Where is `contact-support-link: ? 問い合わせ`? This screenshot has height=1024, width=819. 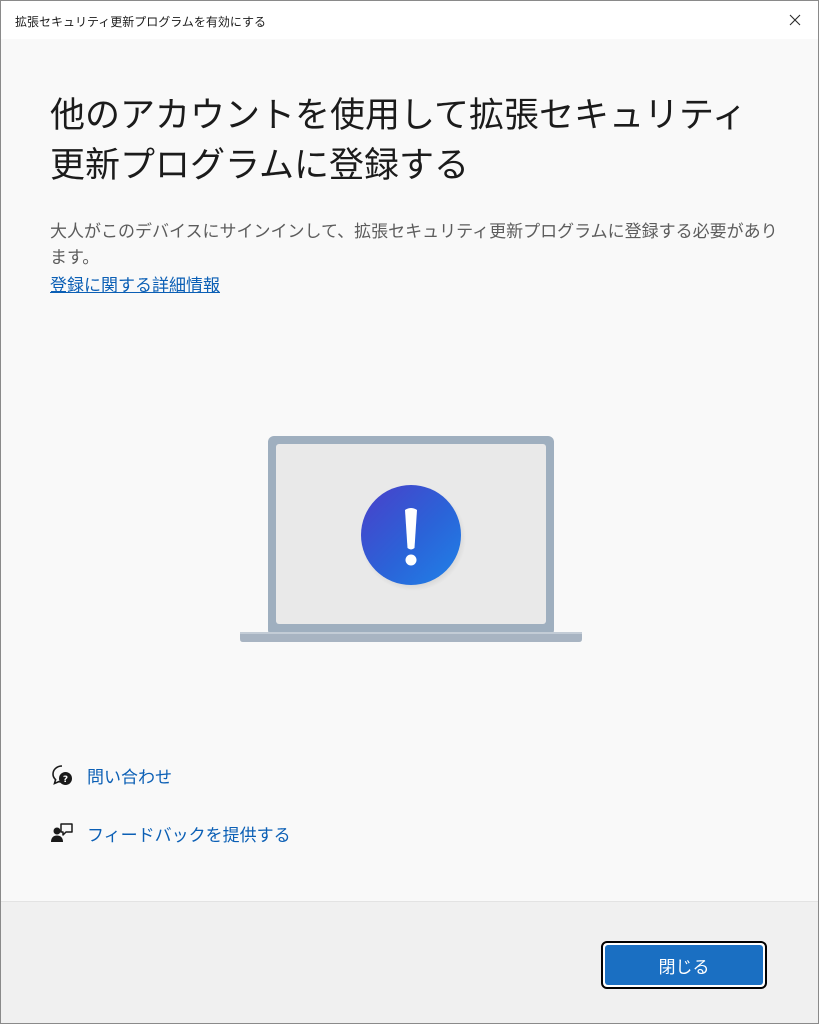 contact-support-link: ? 問い合わせ is located at coordinates (110, 775).